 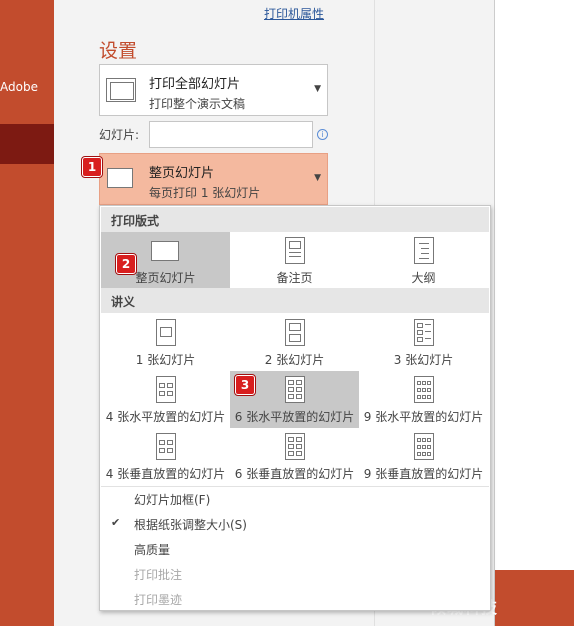 I want to click on layout-item-label: 大纲, so click(x=423, y=278).